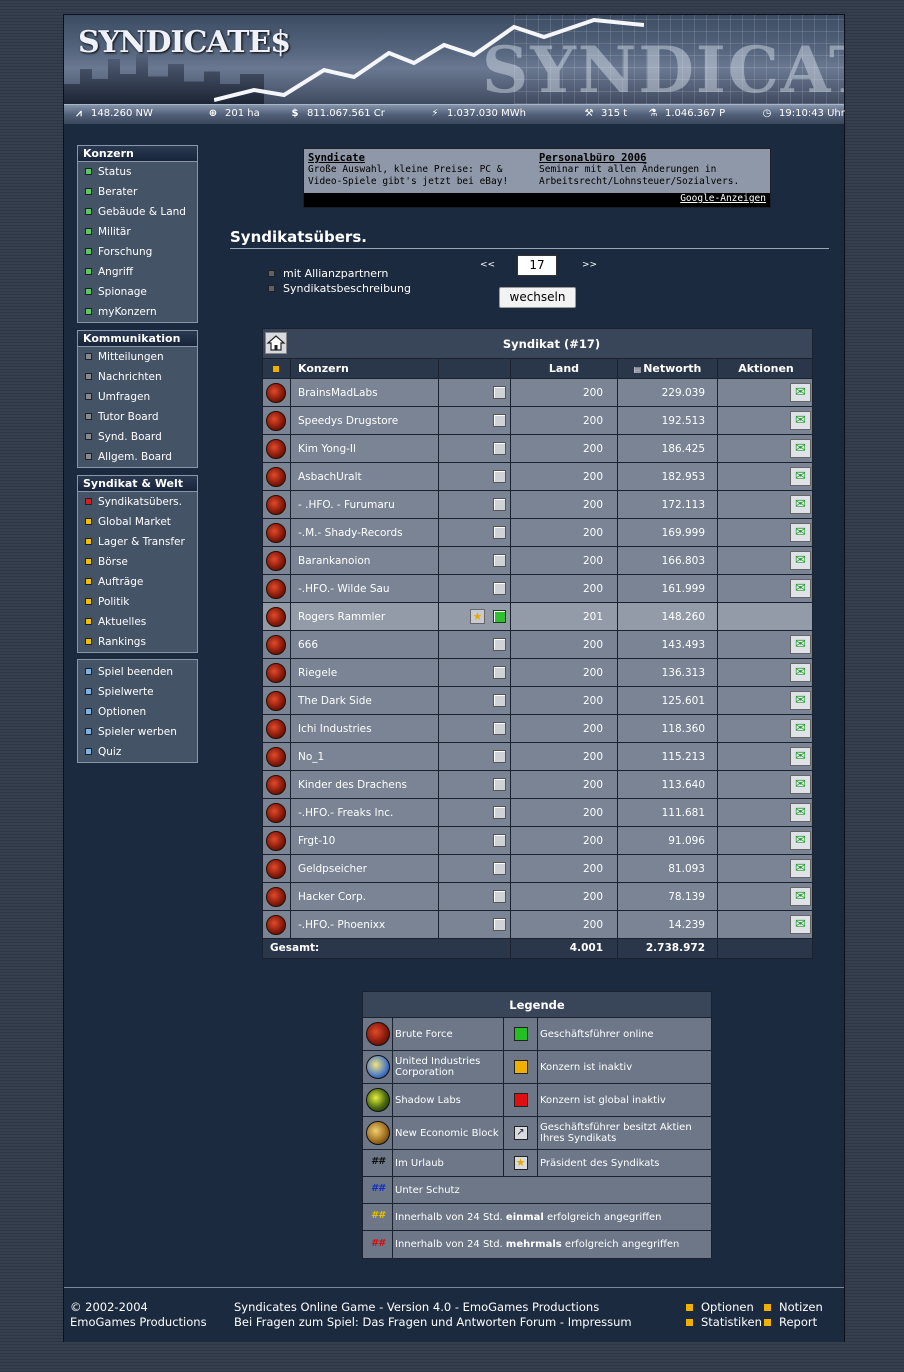 The image size is (904, 1372). I want to click on option-allies-toggle: mit Allianzpartnern, so click(328, 273).